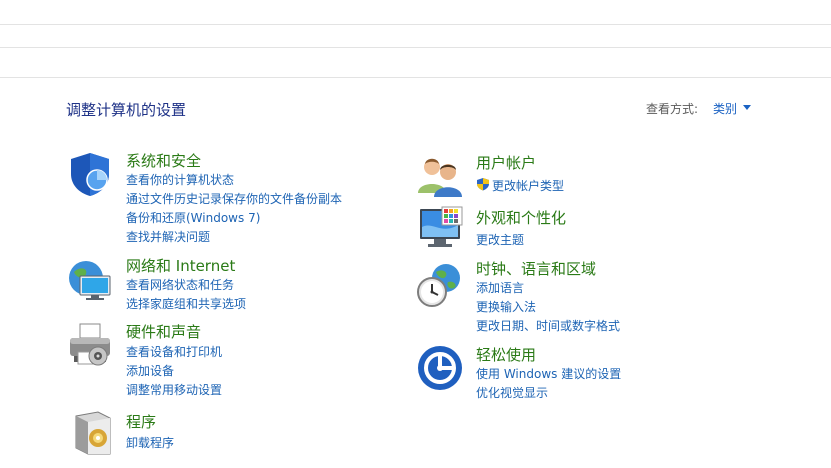 Image resolution: width=831 pixels, height=468 pixels. Describe the element at coordinates (150, 370) in the screenshot. I see `link-add-device: 添加设备` at that location.